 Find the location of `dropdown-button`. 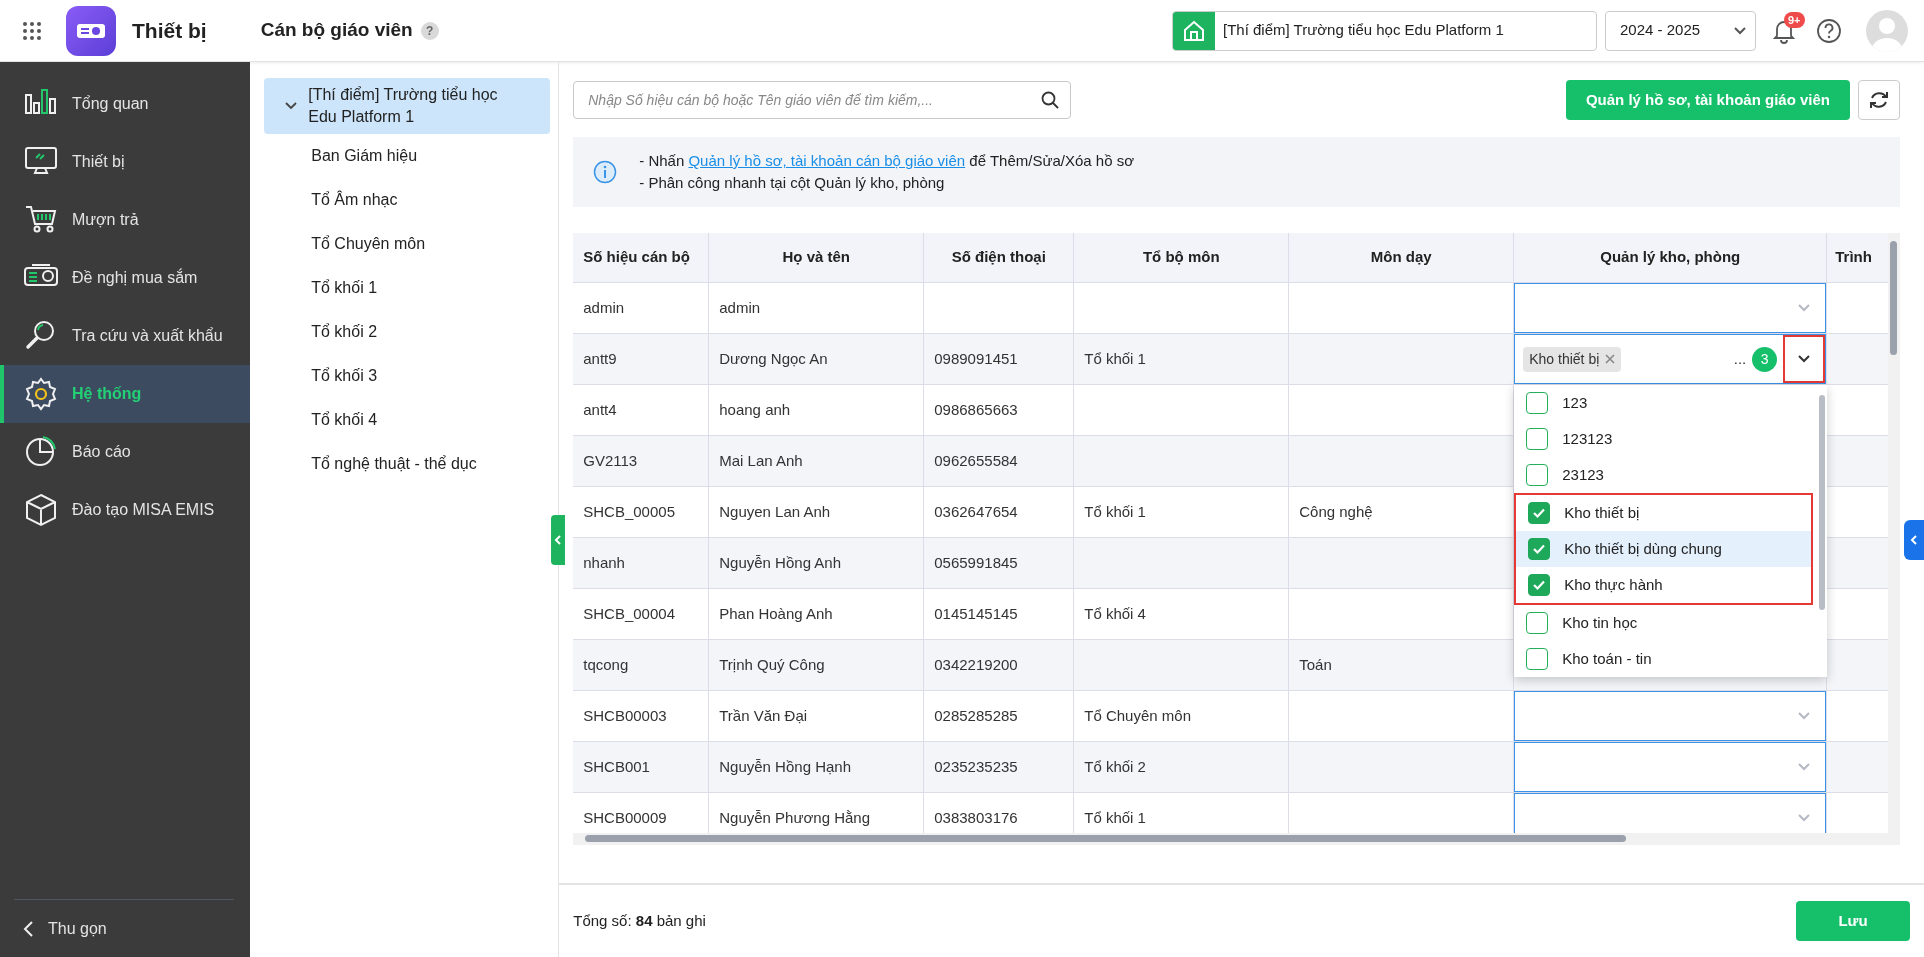

dropdown-button is located at coordinates (1804, 359).